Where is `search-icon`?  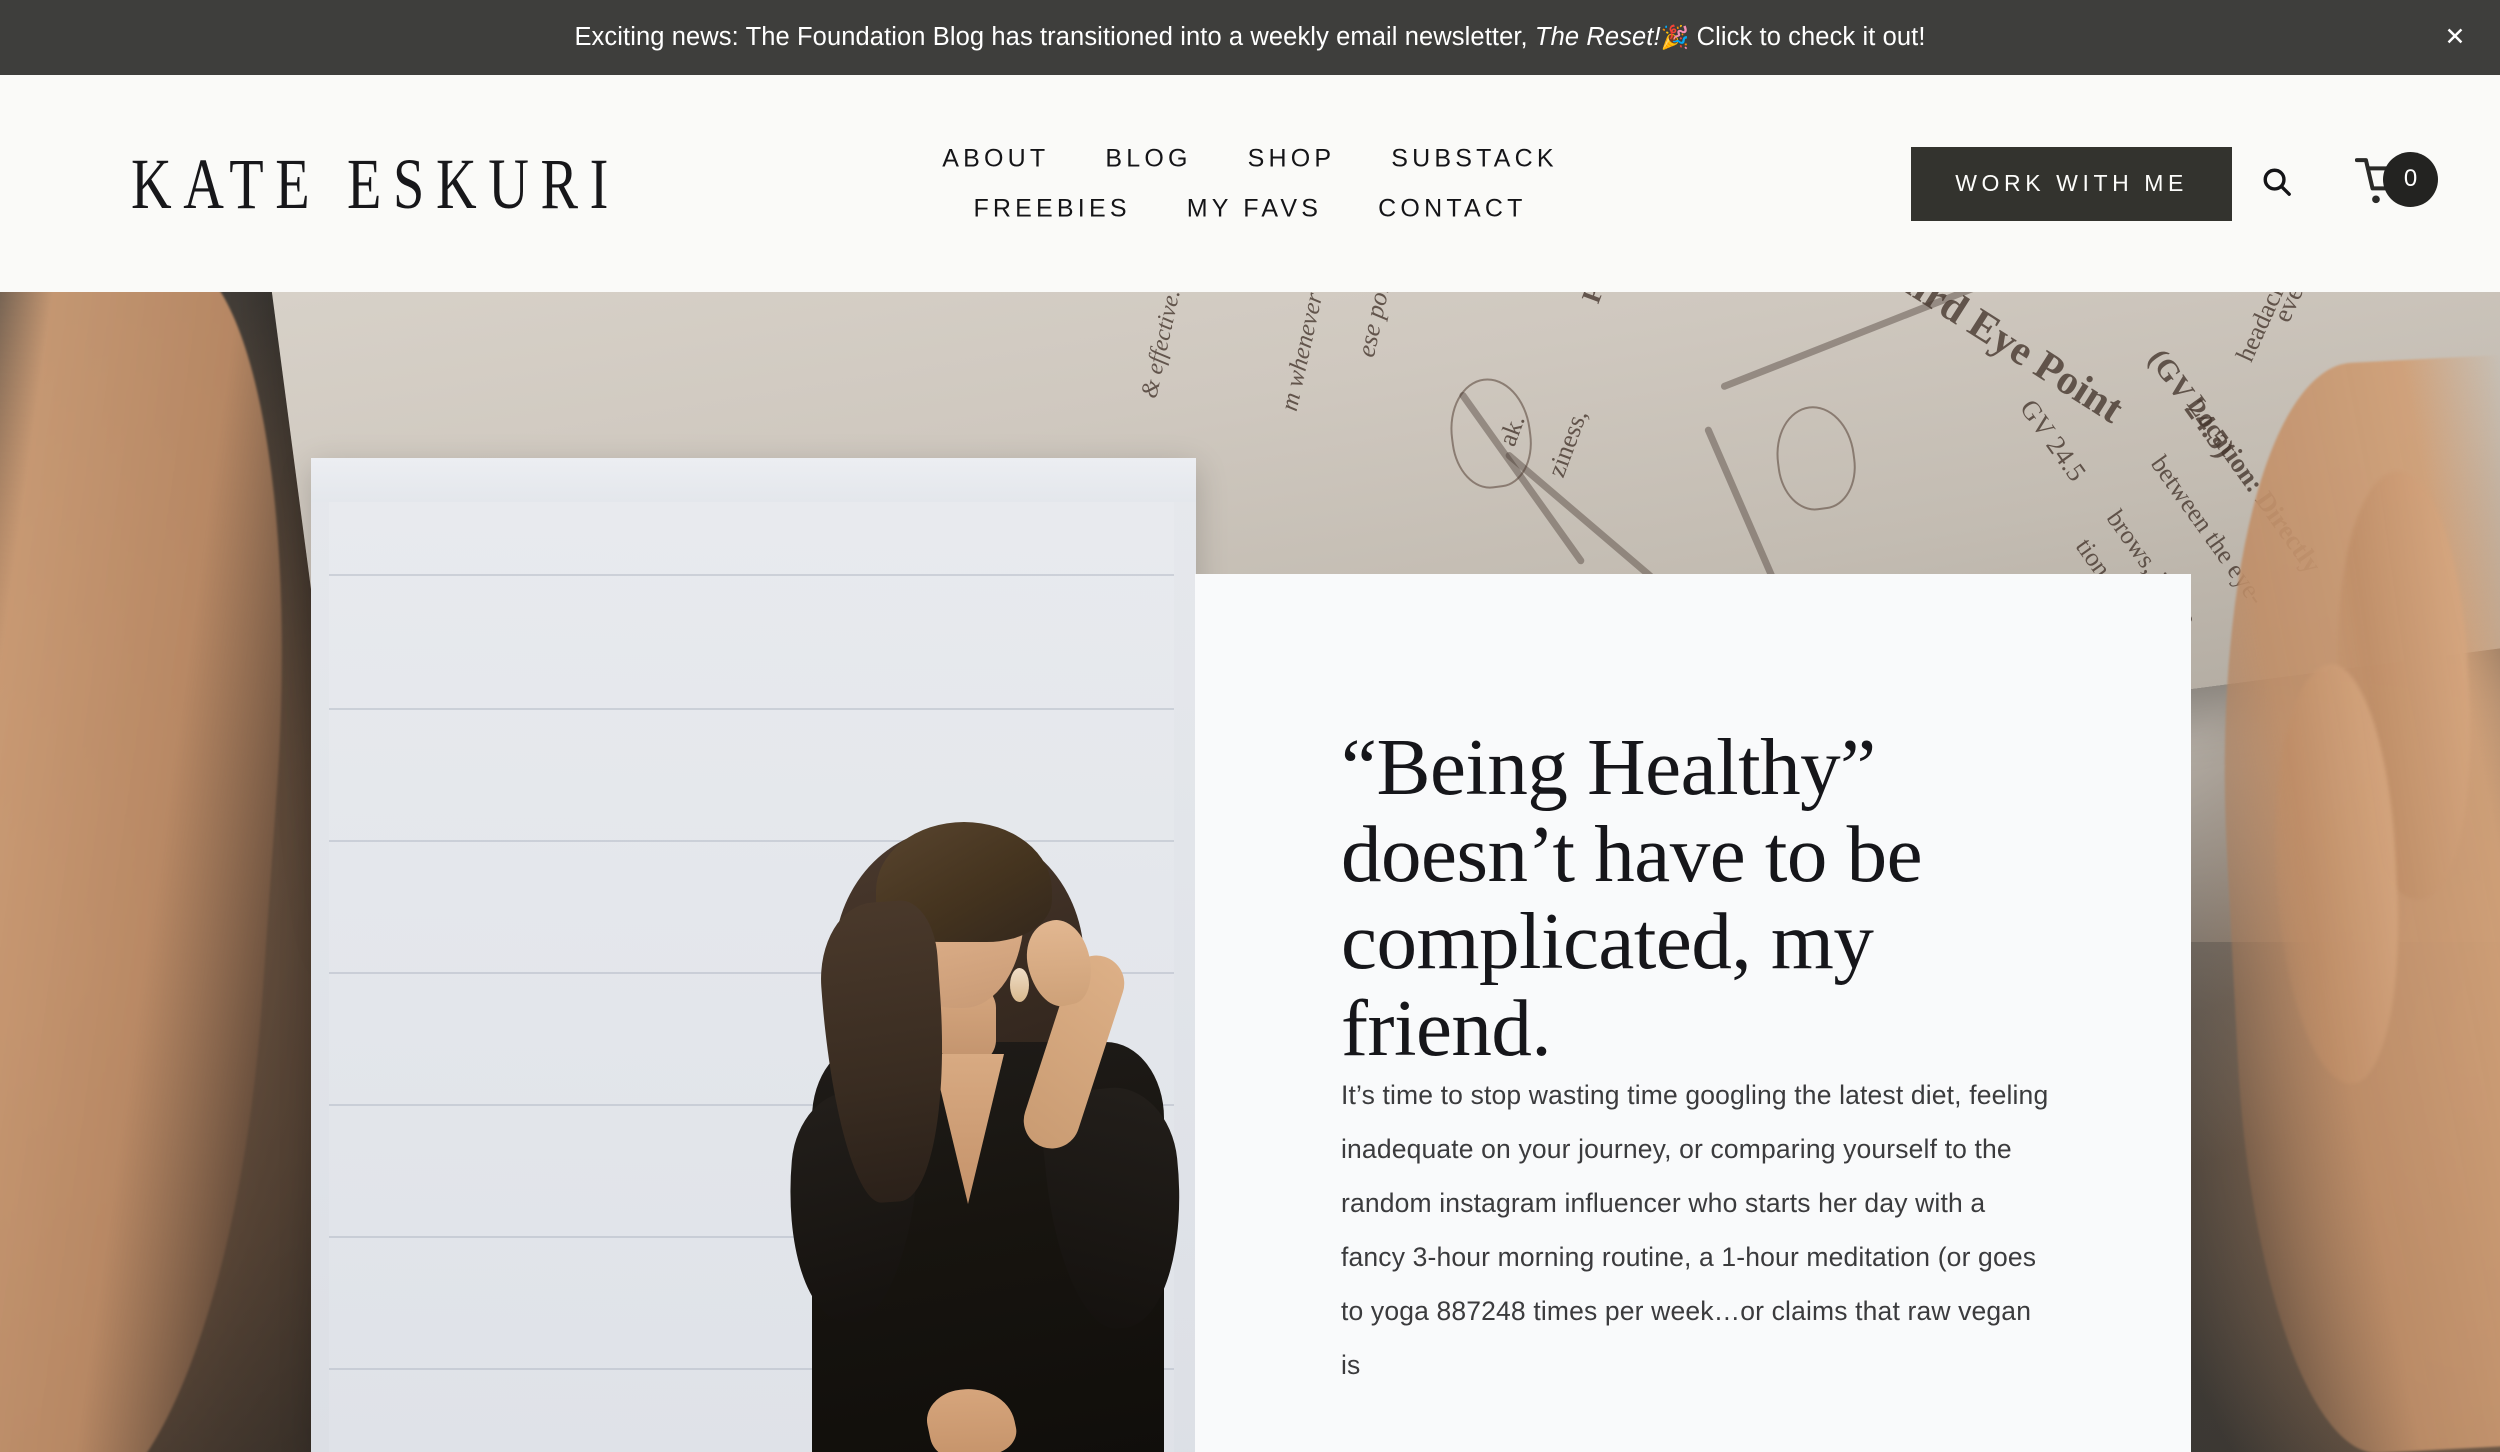
search-icon is located at coordinates (2277, 183).